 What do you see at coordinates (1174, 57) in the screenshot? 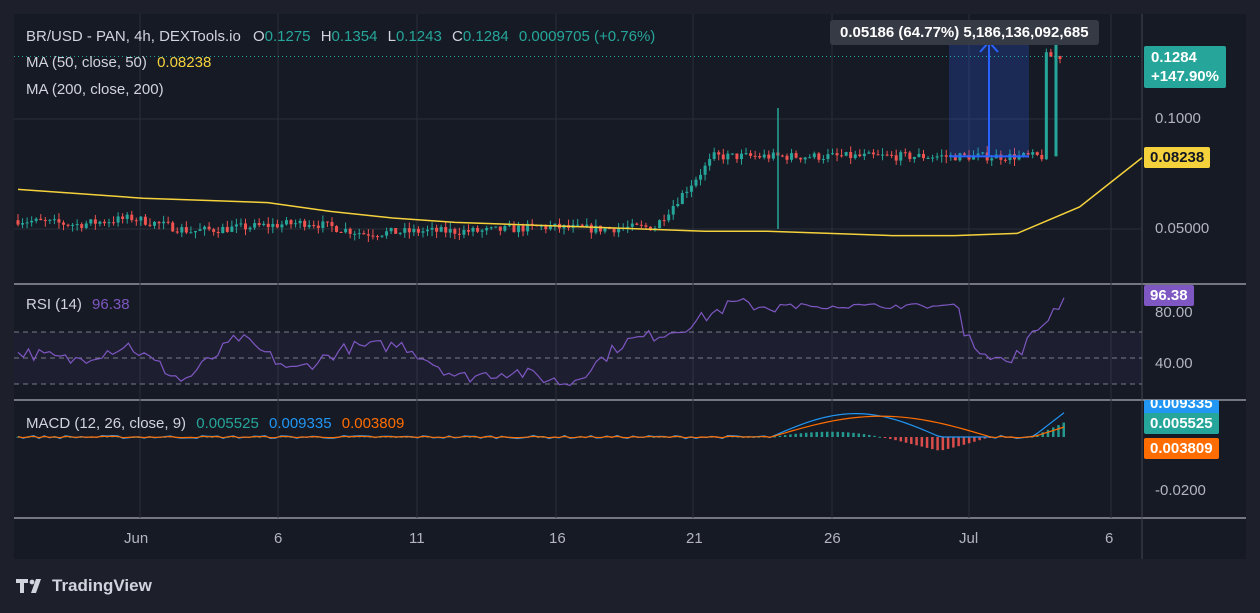
I see `last-price-value: 0.1284` at bounding box center [1174, 57].